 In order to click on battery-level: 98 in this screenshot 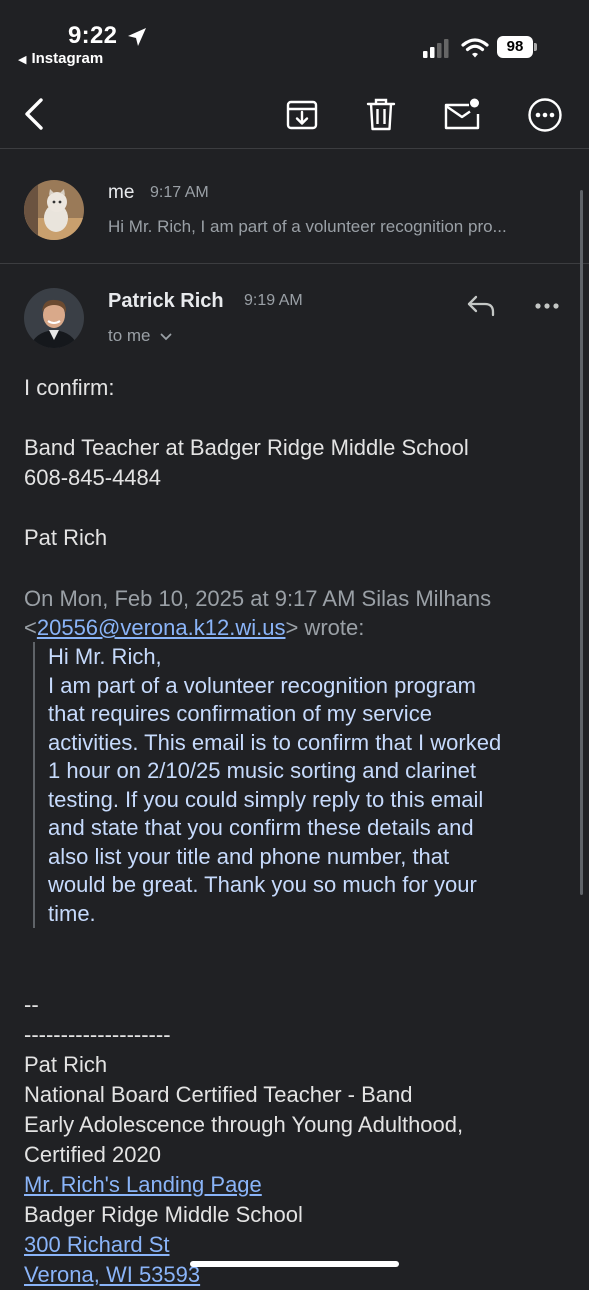, I will do `click(515, 47)`.